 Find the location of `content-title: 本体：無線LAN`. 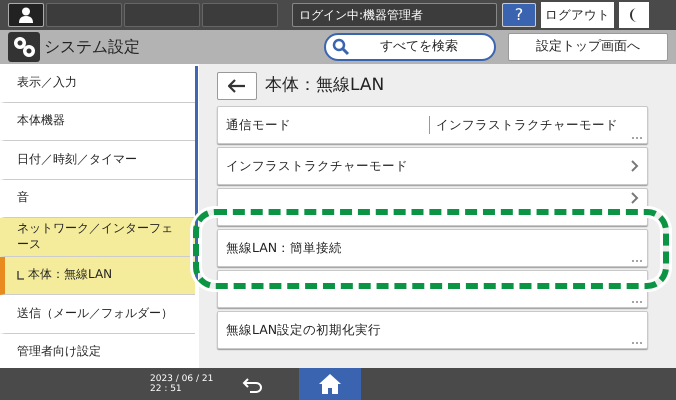

content-title: 本体：無線LAN is located at coordinates (324, 86).